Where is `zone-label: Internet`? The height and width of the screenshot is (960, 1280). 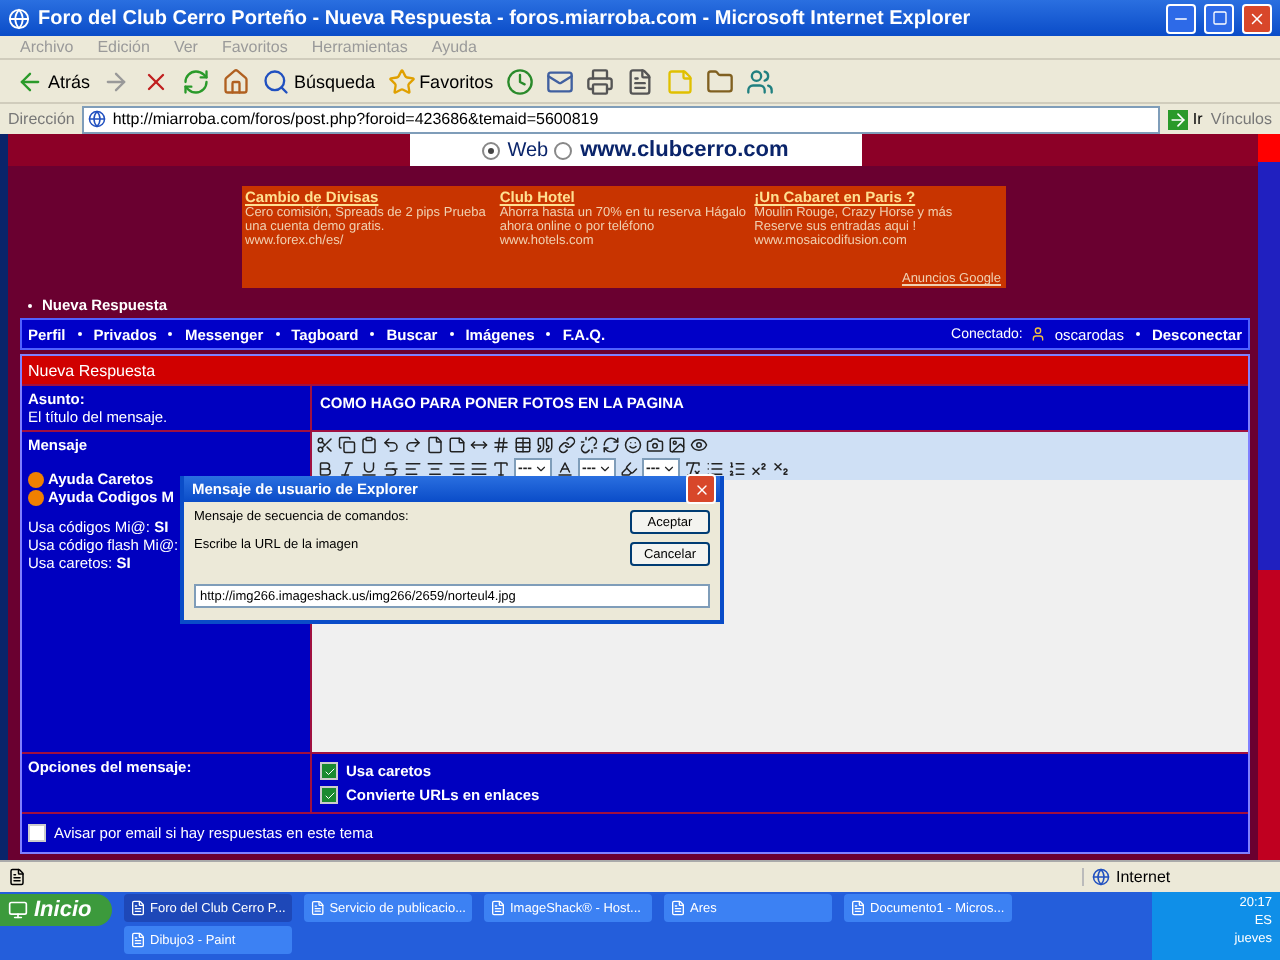
zone-label: Internet is located at coordinates (1143, 877).